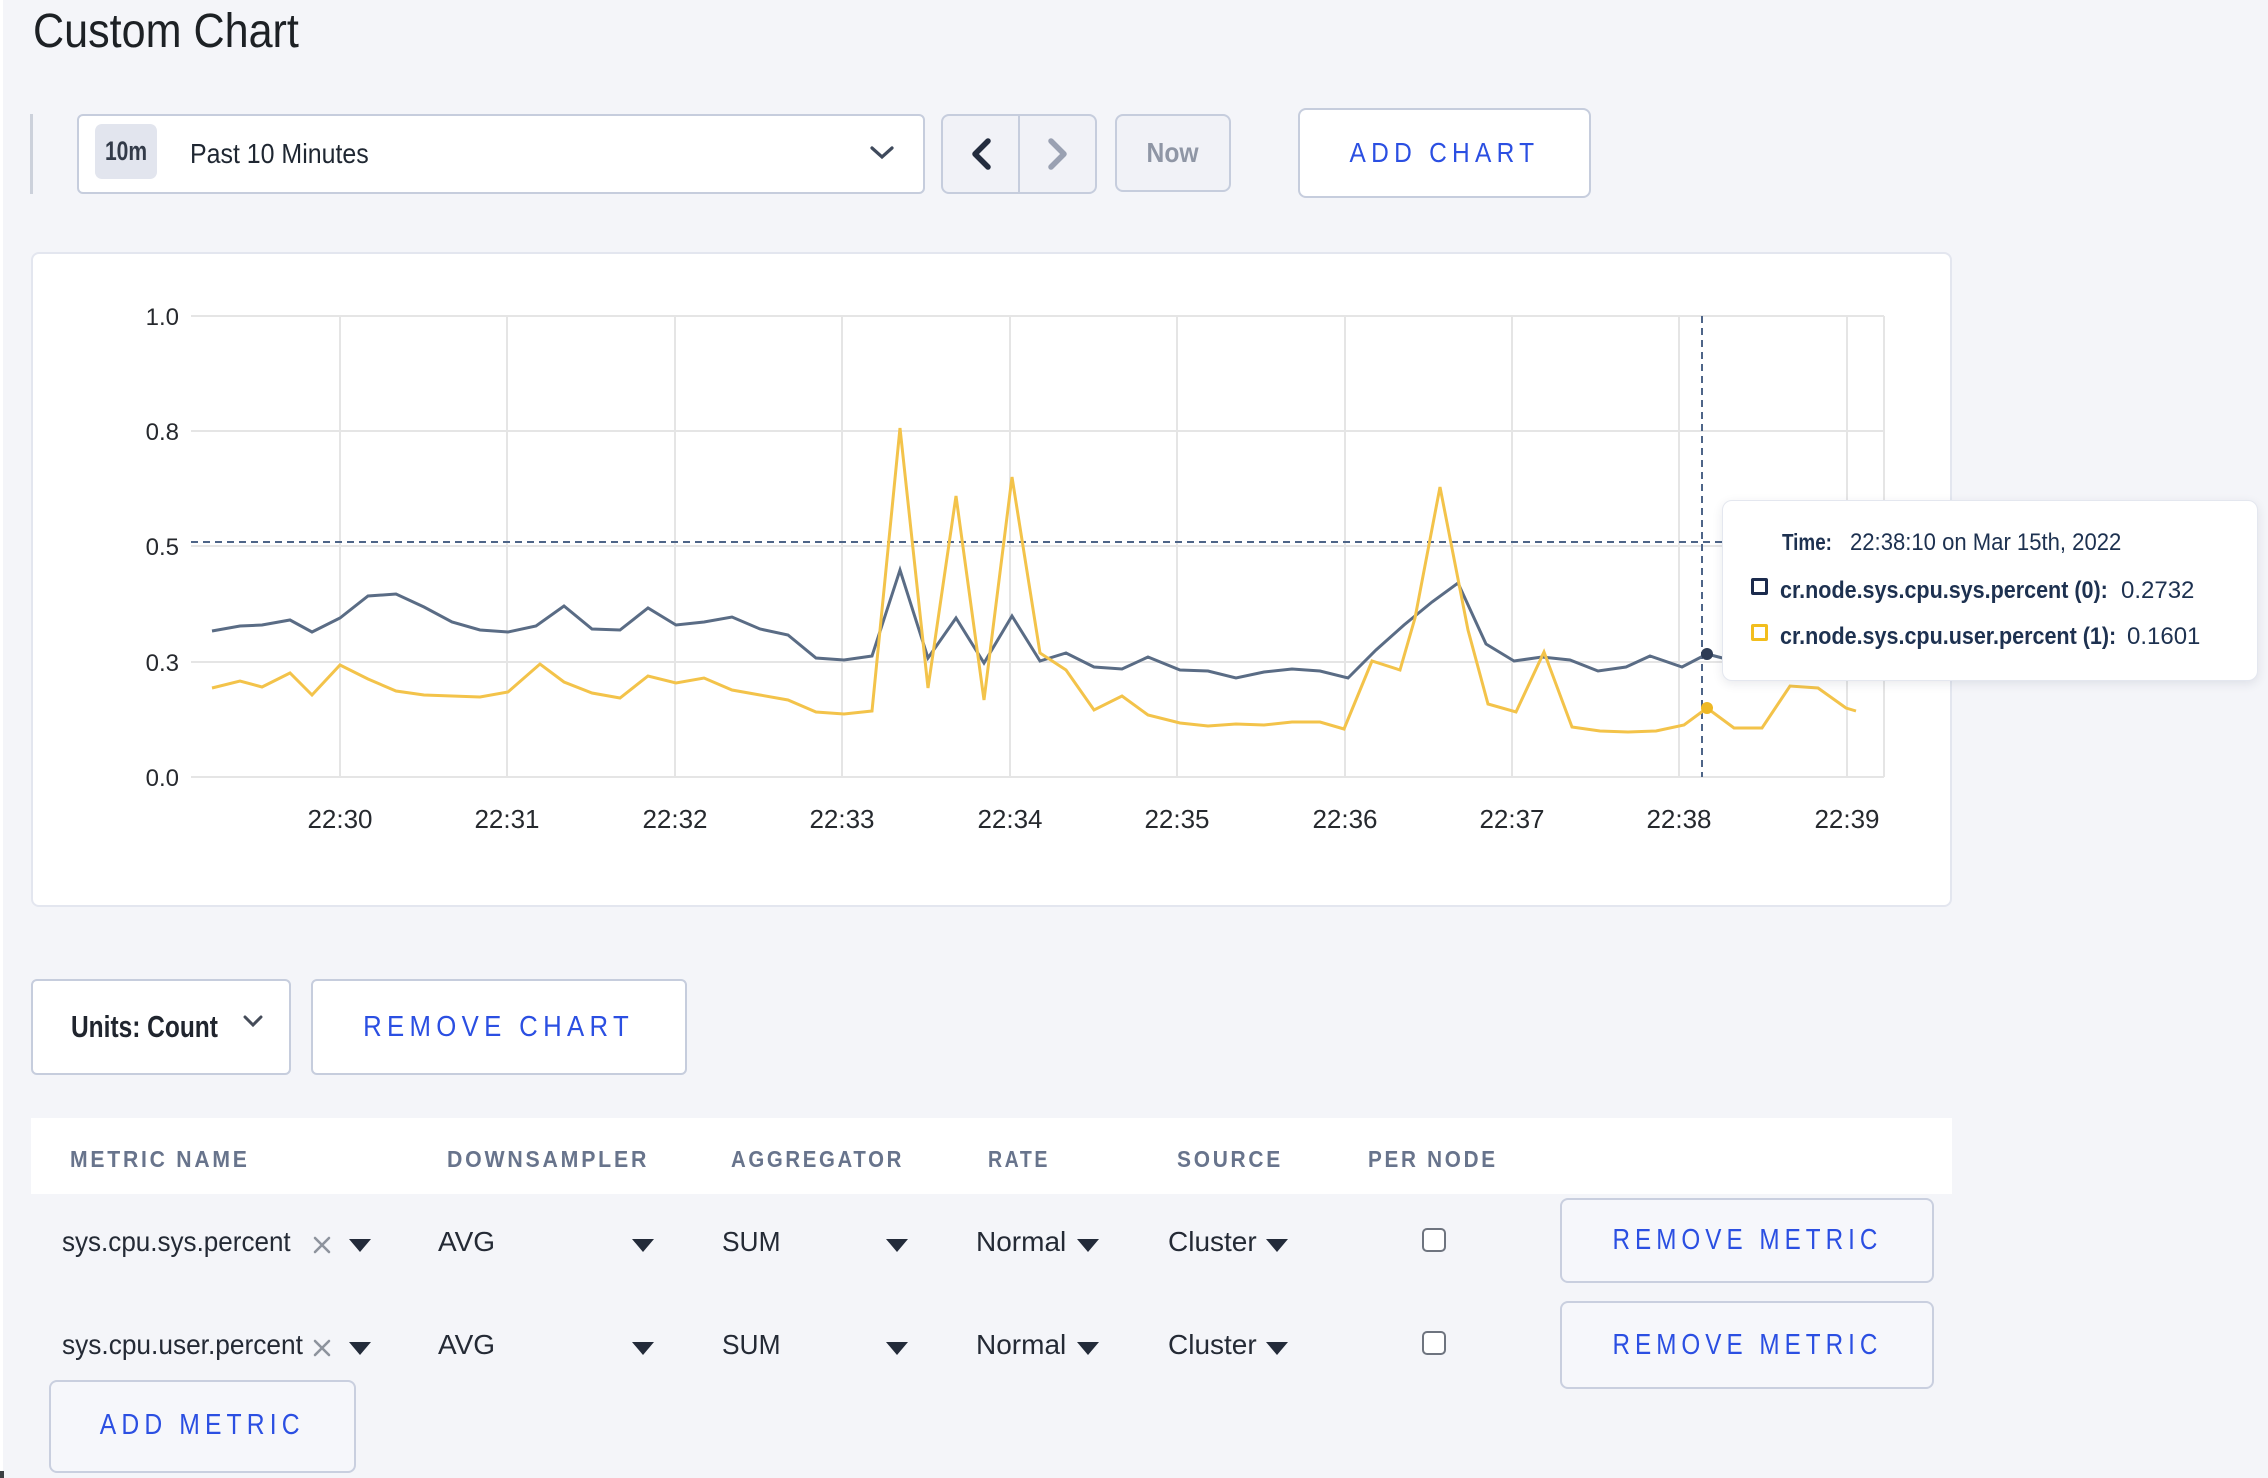  Describe the element at coordinates (1176, 819) in the screenshot. I see `svg-text: 22:35` at that location.